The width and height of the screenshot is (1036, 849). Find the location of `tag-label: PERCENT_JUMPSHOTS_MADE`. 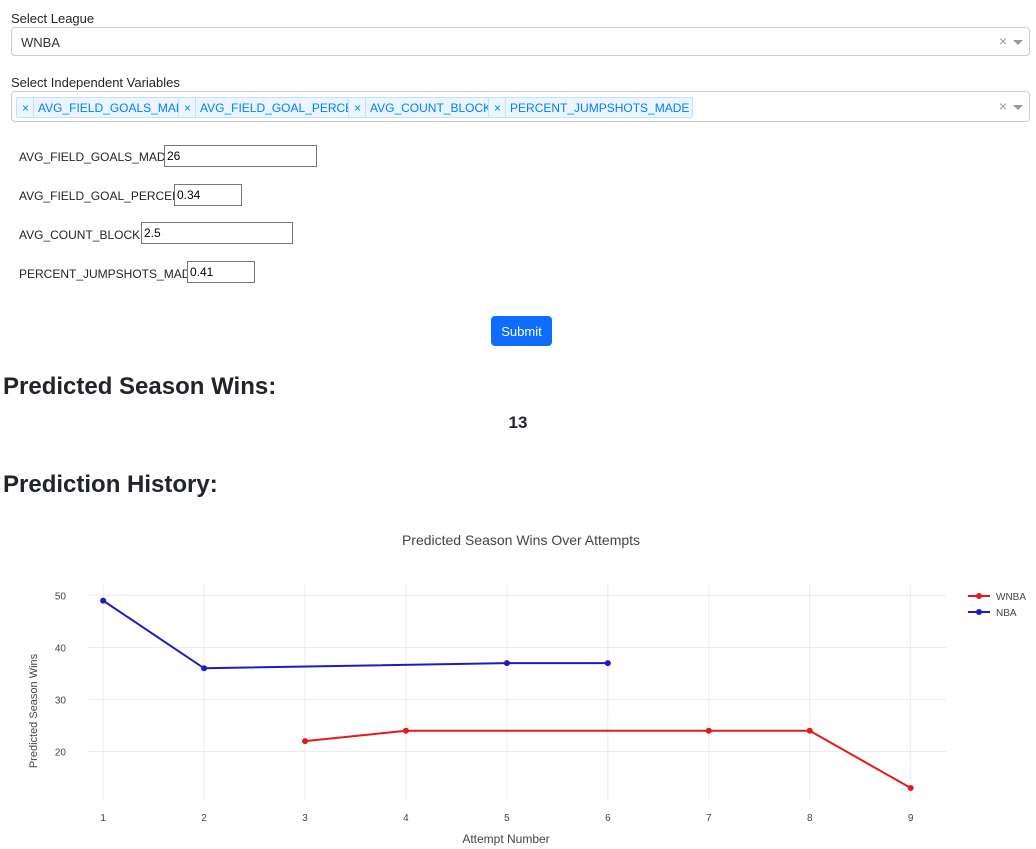

tag-label: PERCENT_JUMPSHOTS_MADE is located at coordinates (600, 107).